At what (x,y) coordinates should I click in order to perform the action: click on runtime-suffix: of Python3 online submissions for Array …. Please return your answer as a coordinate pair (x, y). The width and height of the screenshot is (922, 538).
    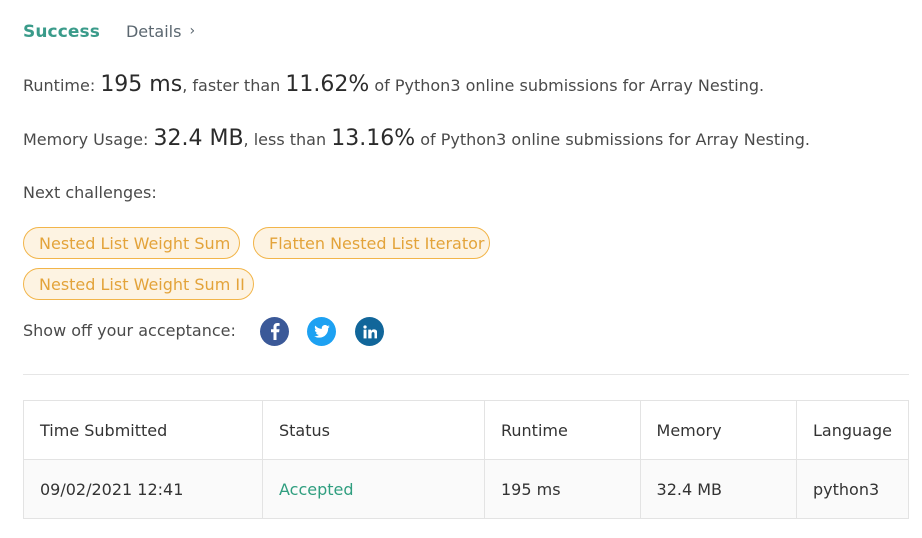
    Looking at the image, I should click on (567, 85).